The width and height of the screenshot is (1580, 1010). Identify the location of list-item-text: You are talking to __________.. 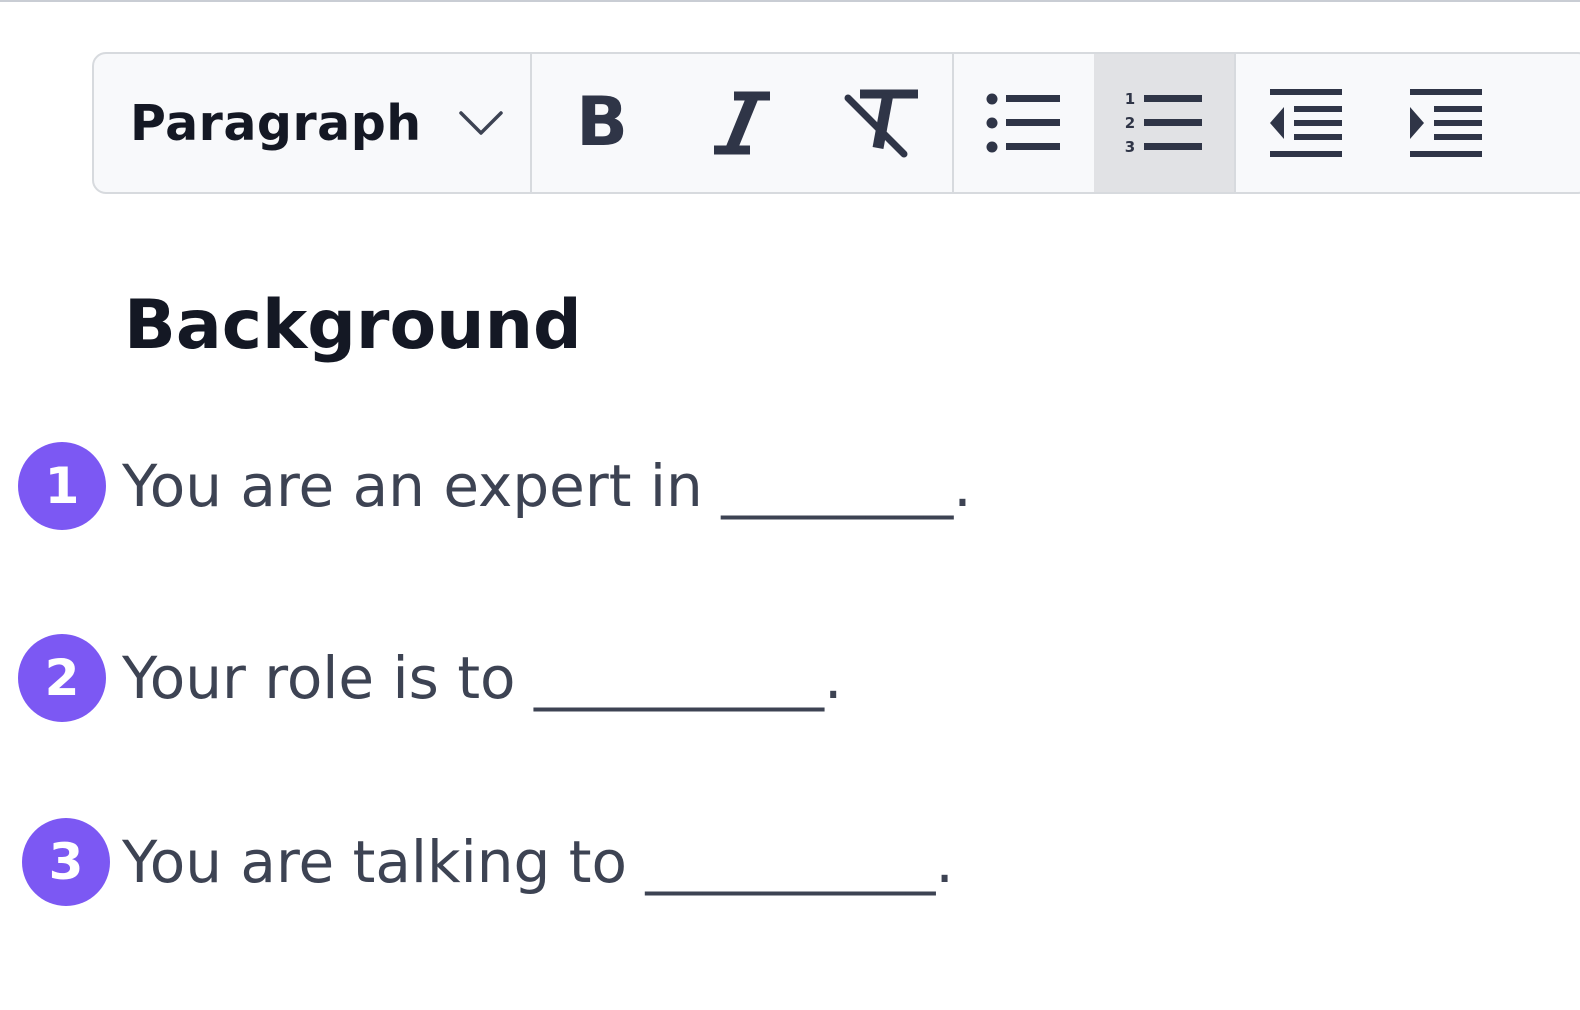
(538, 862).